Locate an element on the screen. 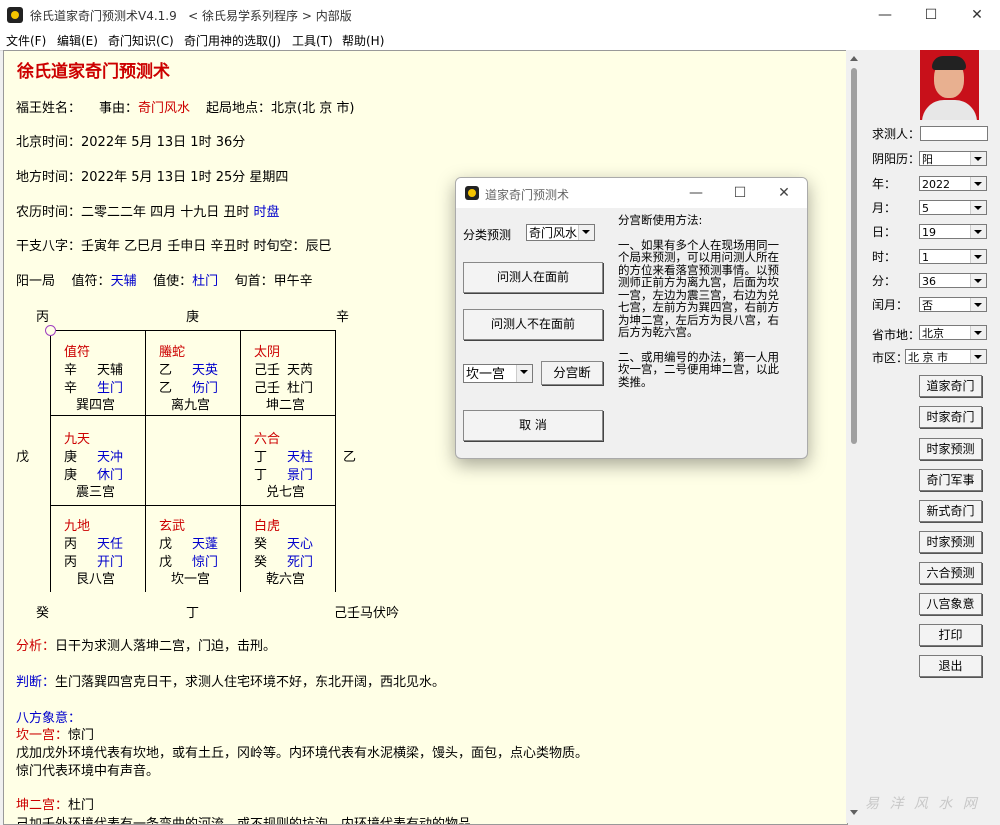  ju-value: 阳一局 is located at coordinates (36, 281).